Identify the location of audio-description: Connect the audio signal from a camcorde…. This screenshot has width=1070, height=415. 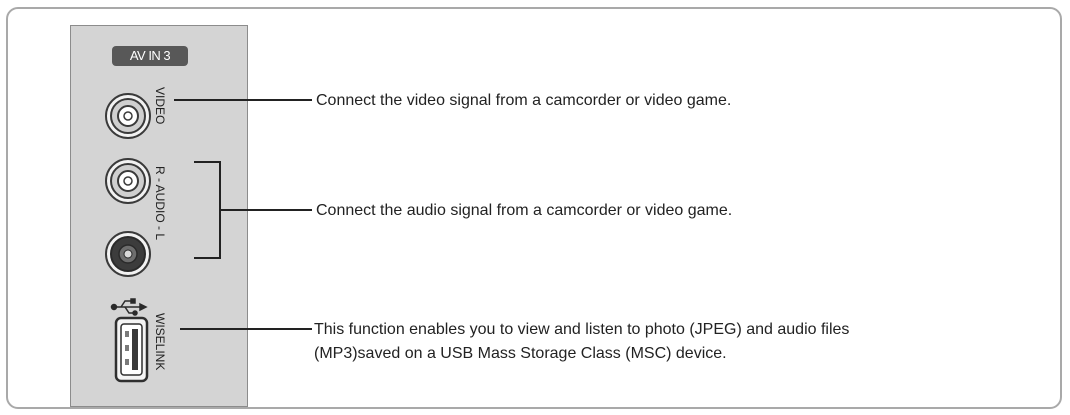
(524, 210).